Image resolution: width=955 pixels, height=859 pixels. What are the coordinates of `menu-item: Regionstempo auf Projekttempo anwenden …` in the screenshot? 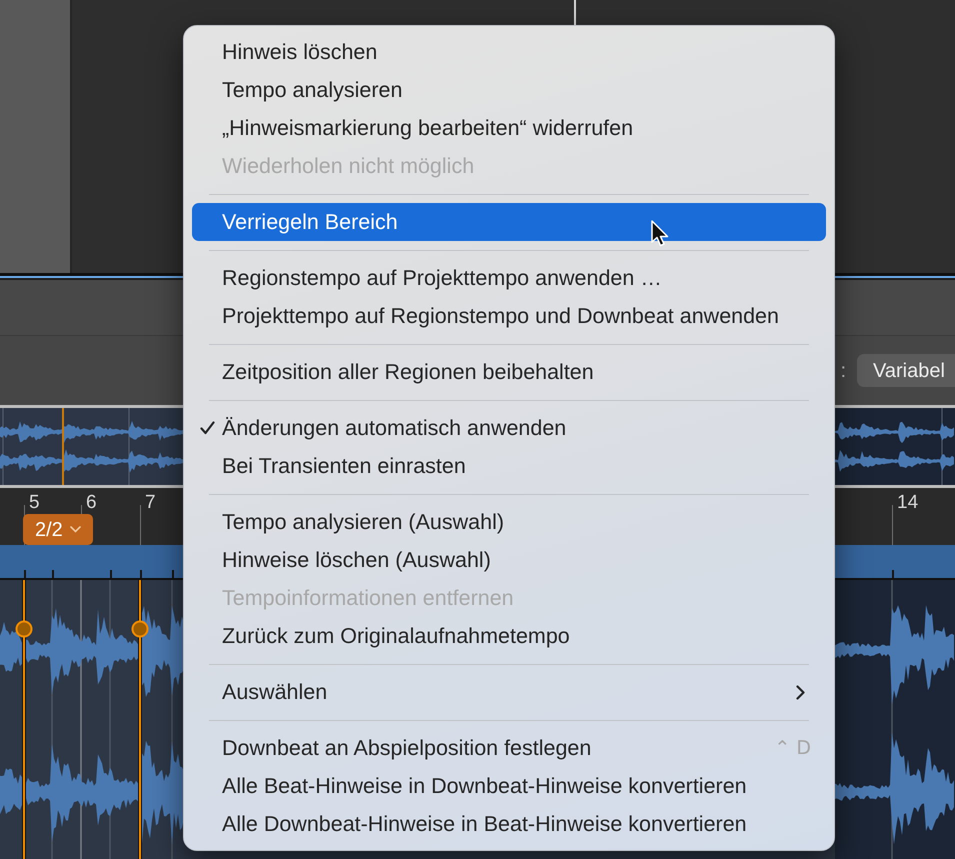 It's located at (509, 278).